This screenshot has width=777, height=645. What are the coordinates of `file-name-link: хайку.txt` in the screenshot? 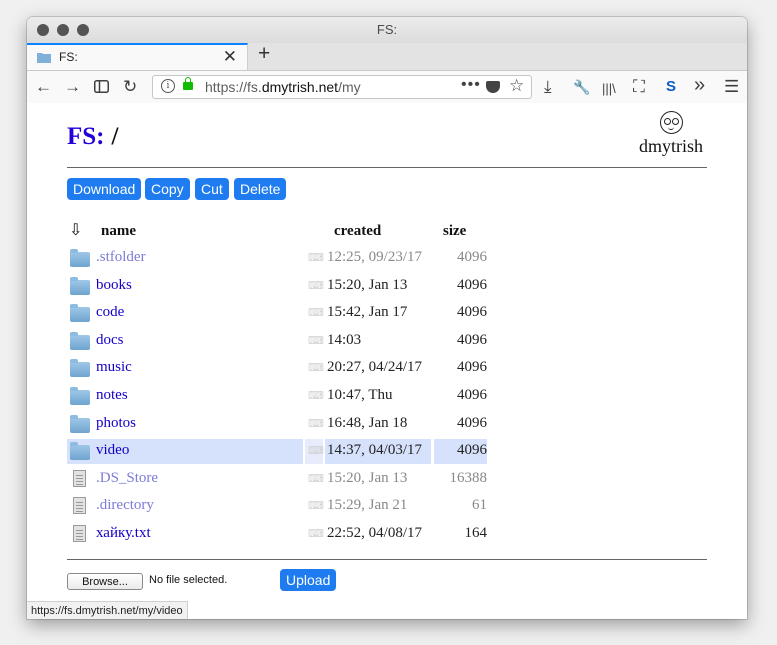 It's located at (123, 533).